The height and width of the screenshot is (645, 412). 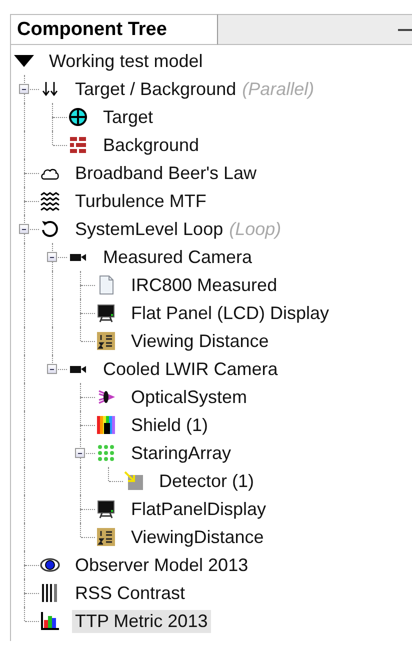 I want to click on bar-chart-icon, so click(x=50, y=621).